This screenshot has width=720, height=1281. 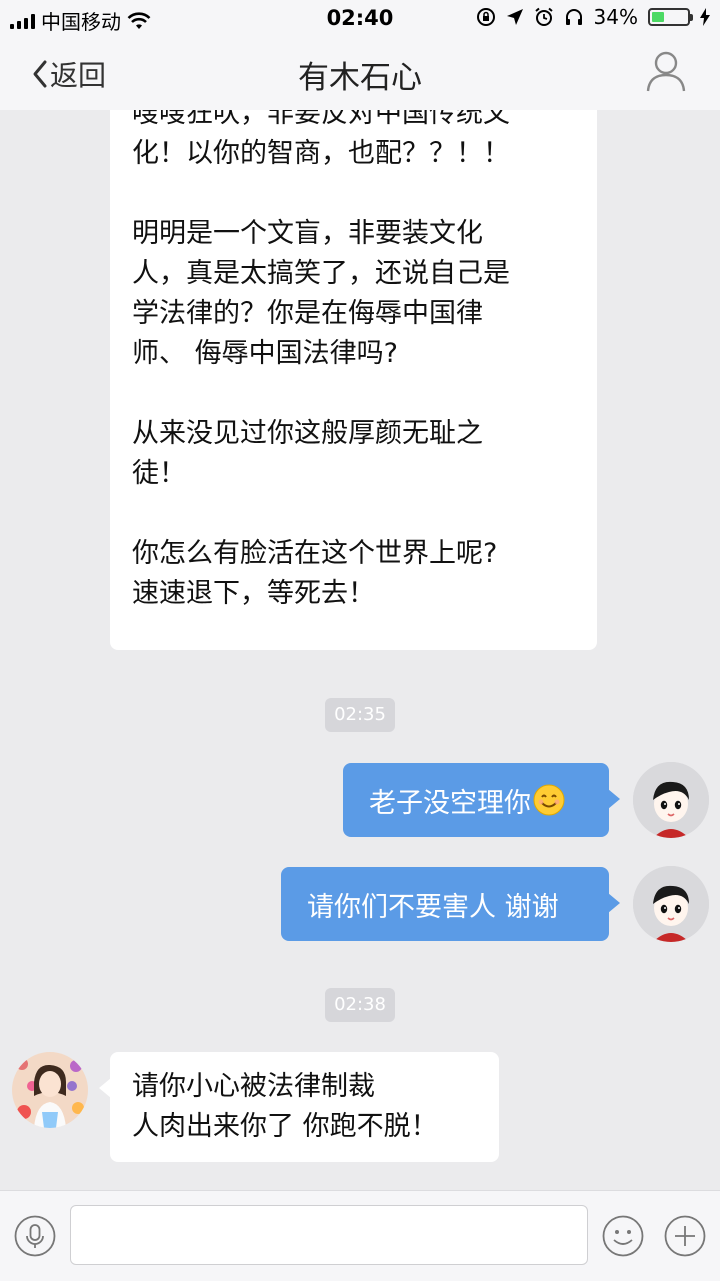 I want to click on status-bar: 中国移动 02:40 34%, so click(x=360, y=18).